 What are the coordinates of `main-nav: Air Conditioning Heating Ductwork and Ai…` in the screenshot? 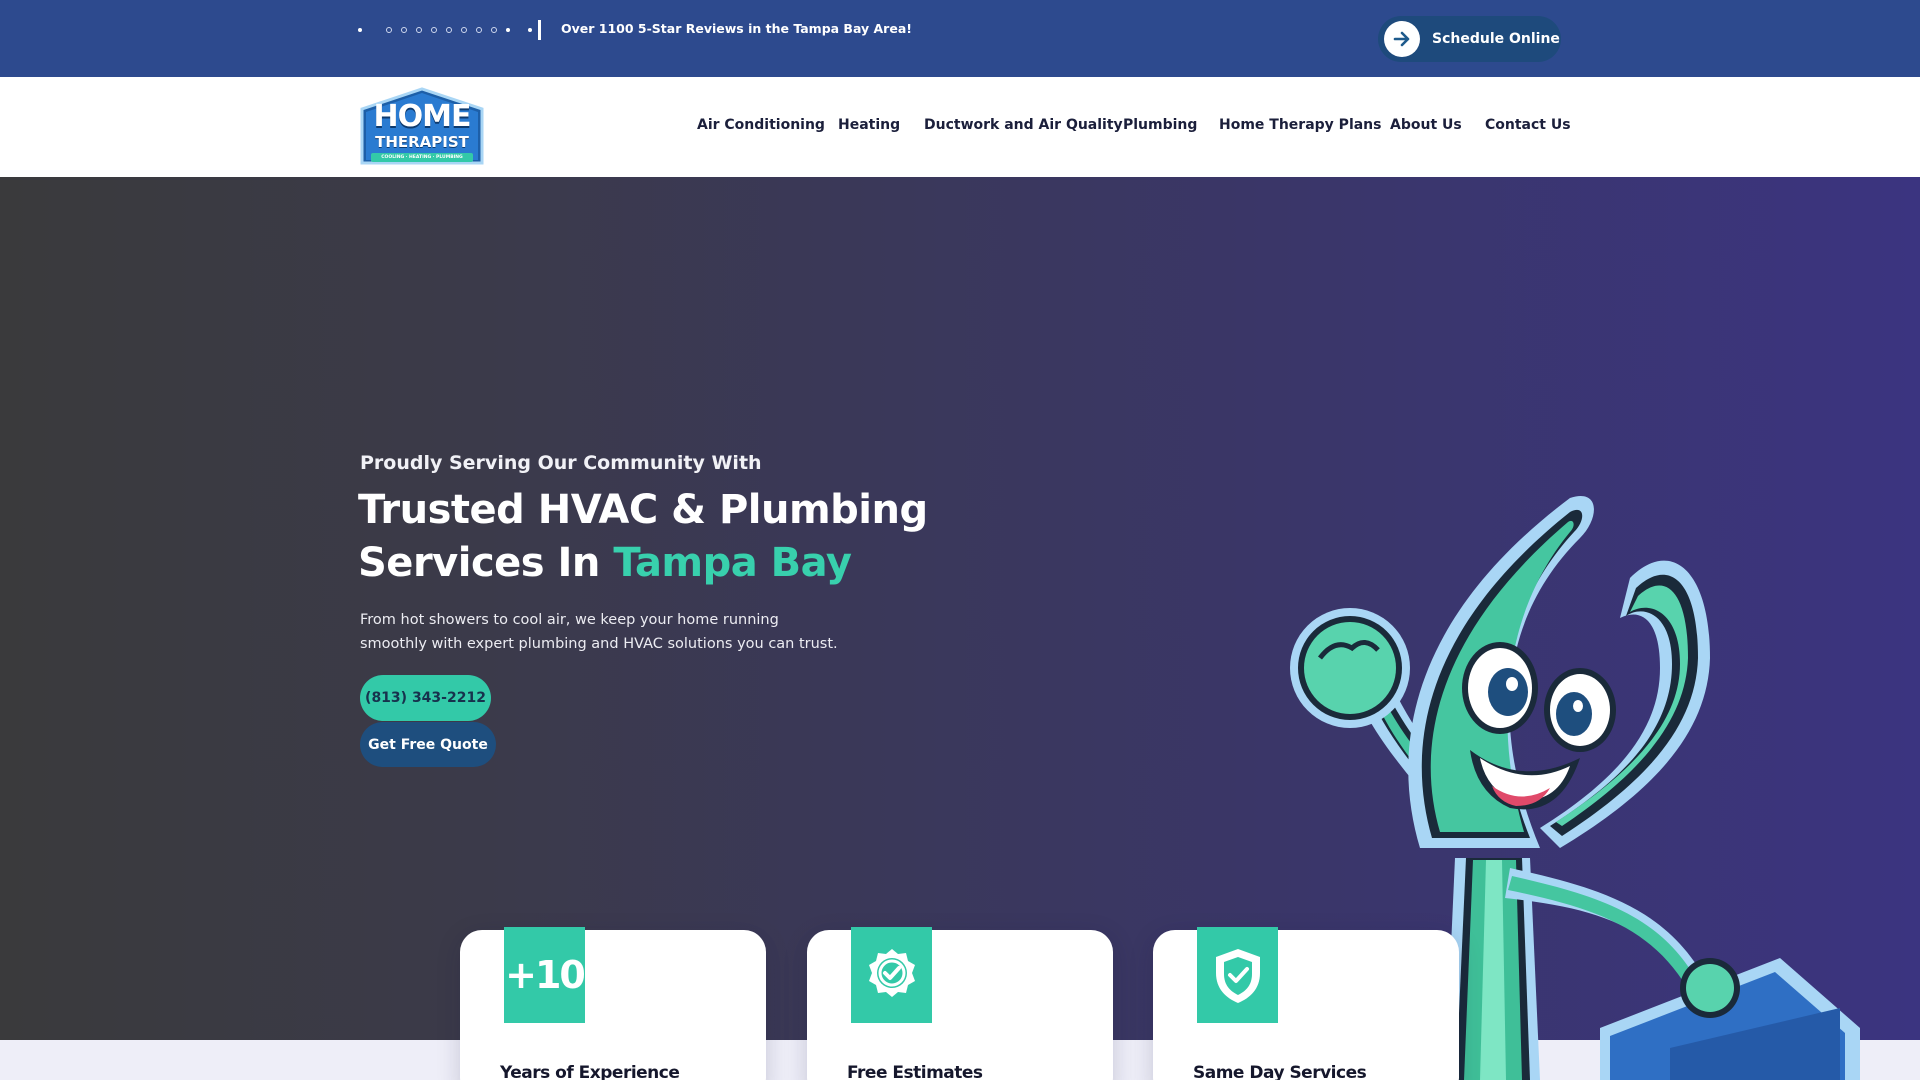 It's located at (960, 127).